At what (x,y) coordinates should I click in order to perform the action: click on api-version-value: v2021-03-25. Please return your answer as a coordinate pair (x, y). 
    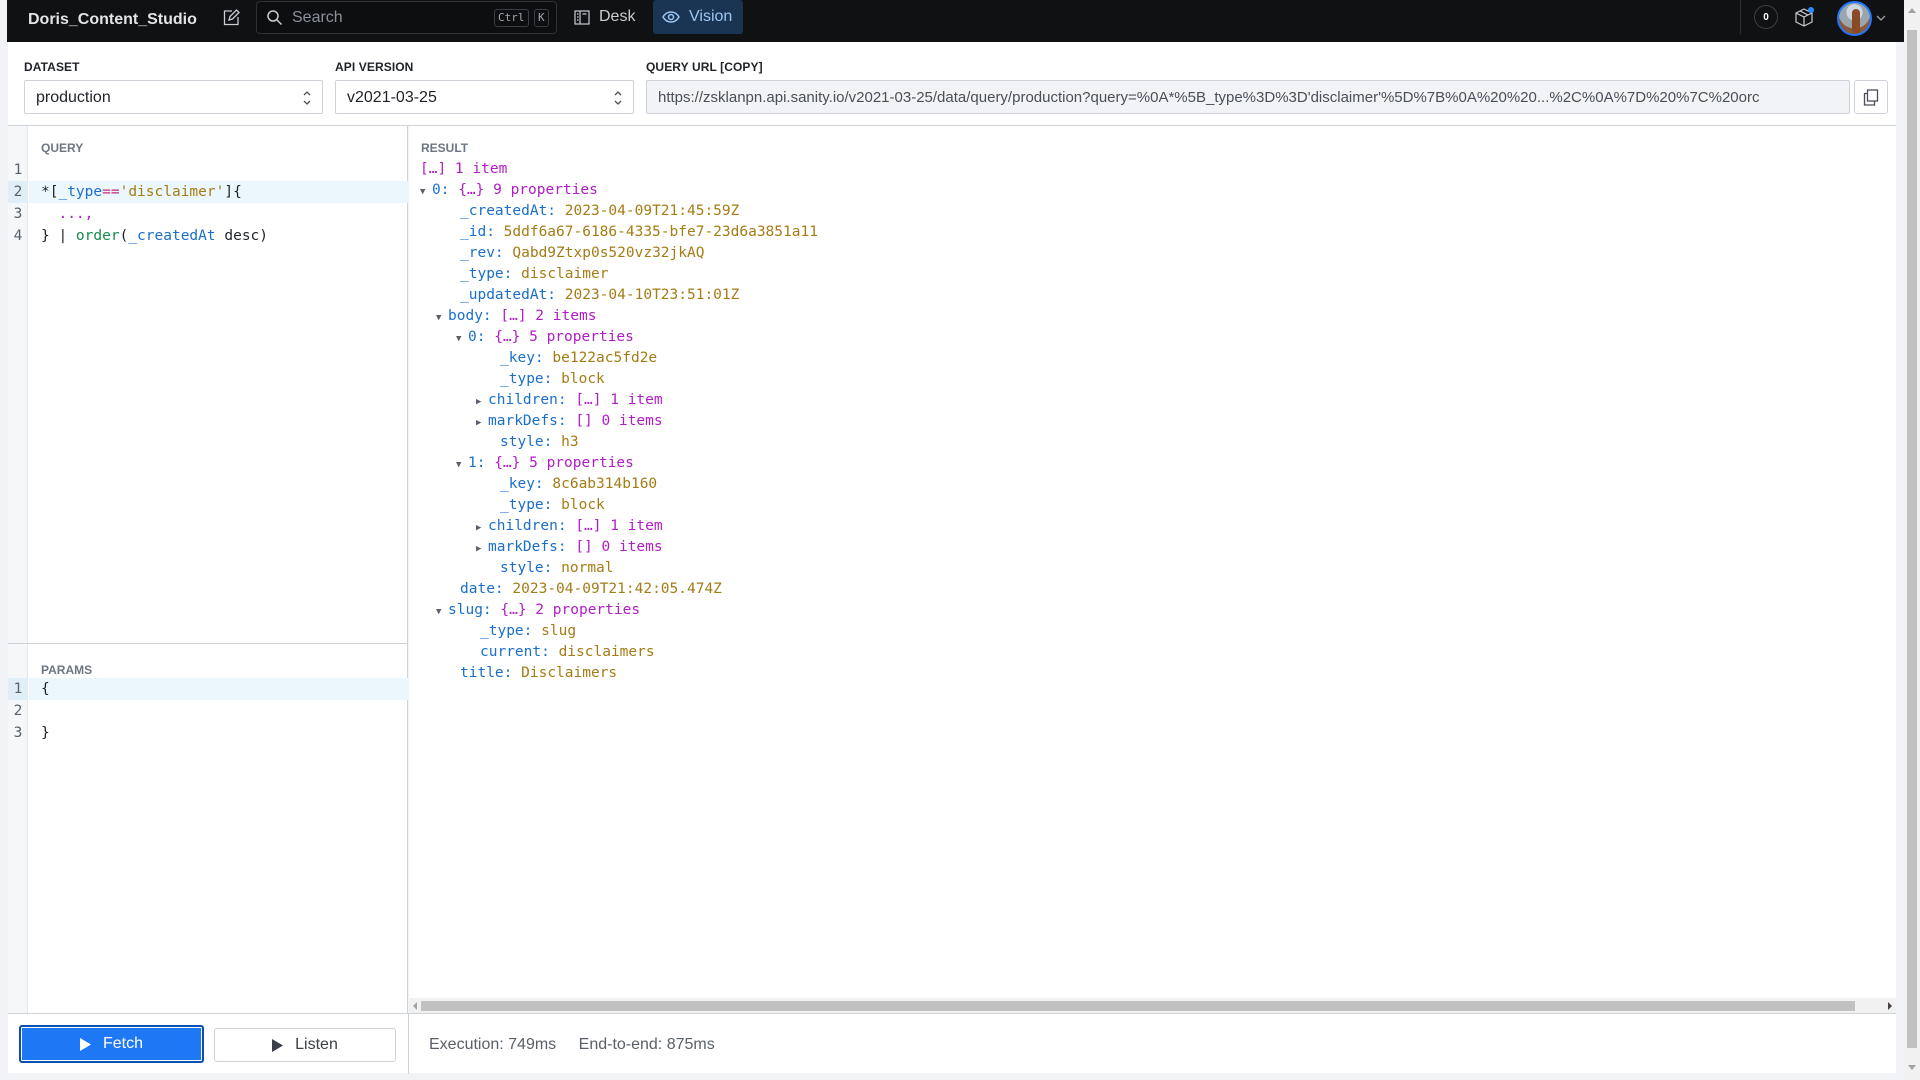
    Looking at the image, I should click on (392, 97).